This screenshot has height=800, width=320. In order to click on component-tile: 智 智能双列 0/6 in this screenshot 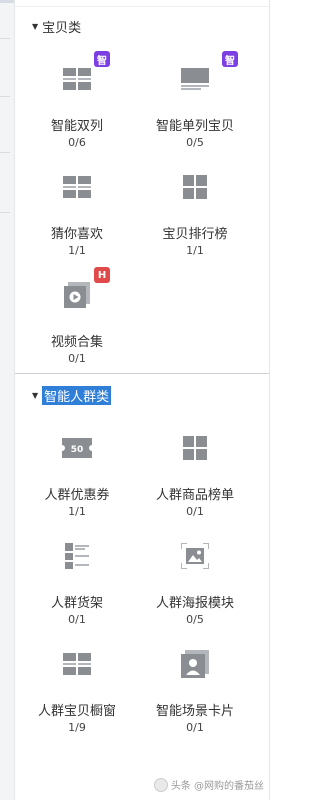, I will do `click(77, 99)`.